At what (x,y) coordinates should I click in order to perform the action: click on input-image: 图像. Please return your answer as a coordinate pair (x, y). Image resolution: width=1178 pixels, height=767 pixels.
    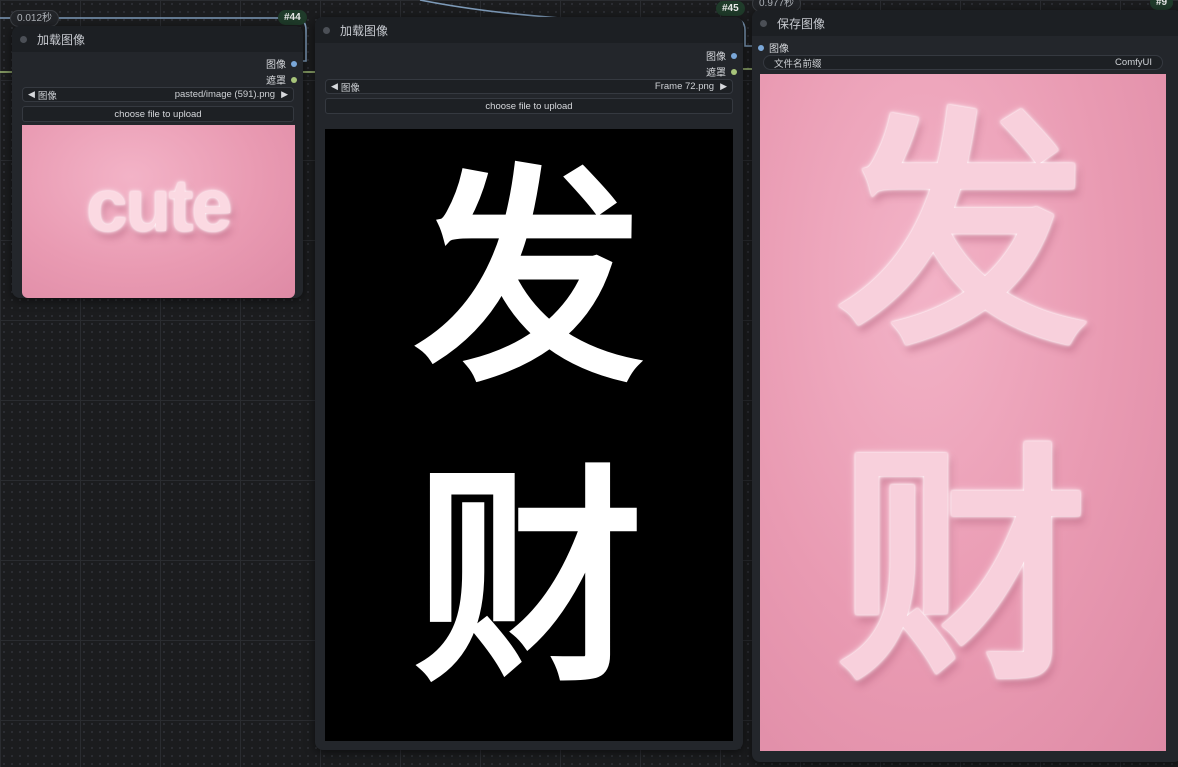
    Looking at the image, I should click on (773, 47).